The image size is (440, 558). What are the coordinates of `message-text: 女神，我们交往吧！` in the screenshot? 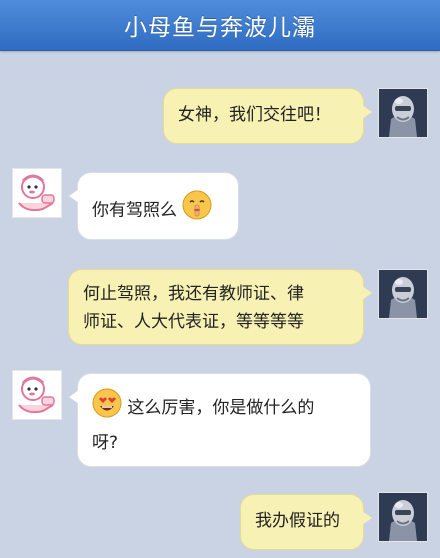 It's located at (254, 115).